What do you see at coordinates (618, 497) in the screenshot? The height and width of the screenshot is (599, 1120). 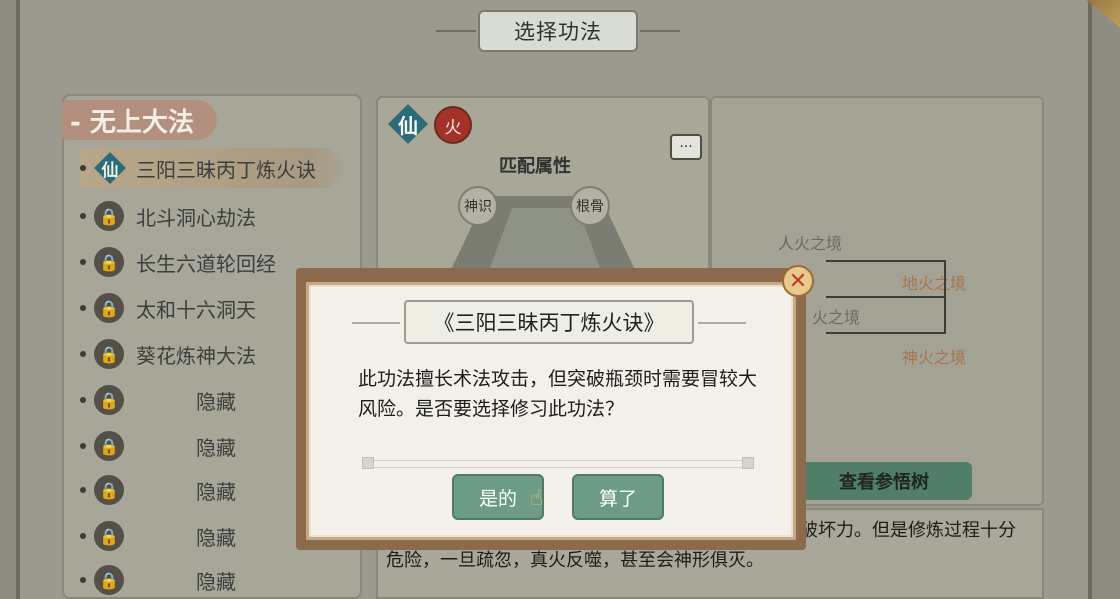 I see `cancel-button: 算了` at bounding box center [618, 497].